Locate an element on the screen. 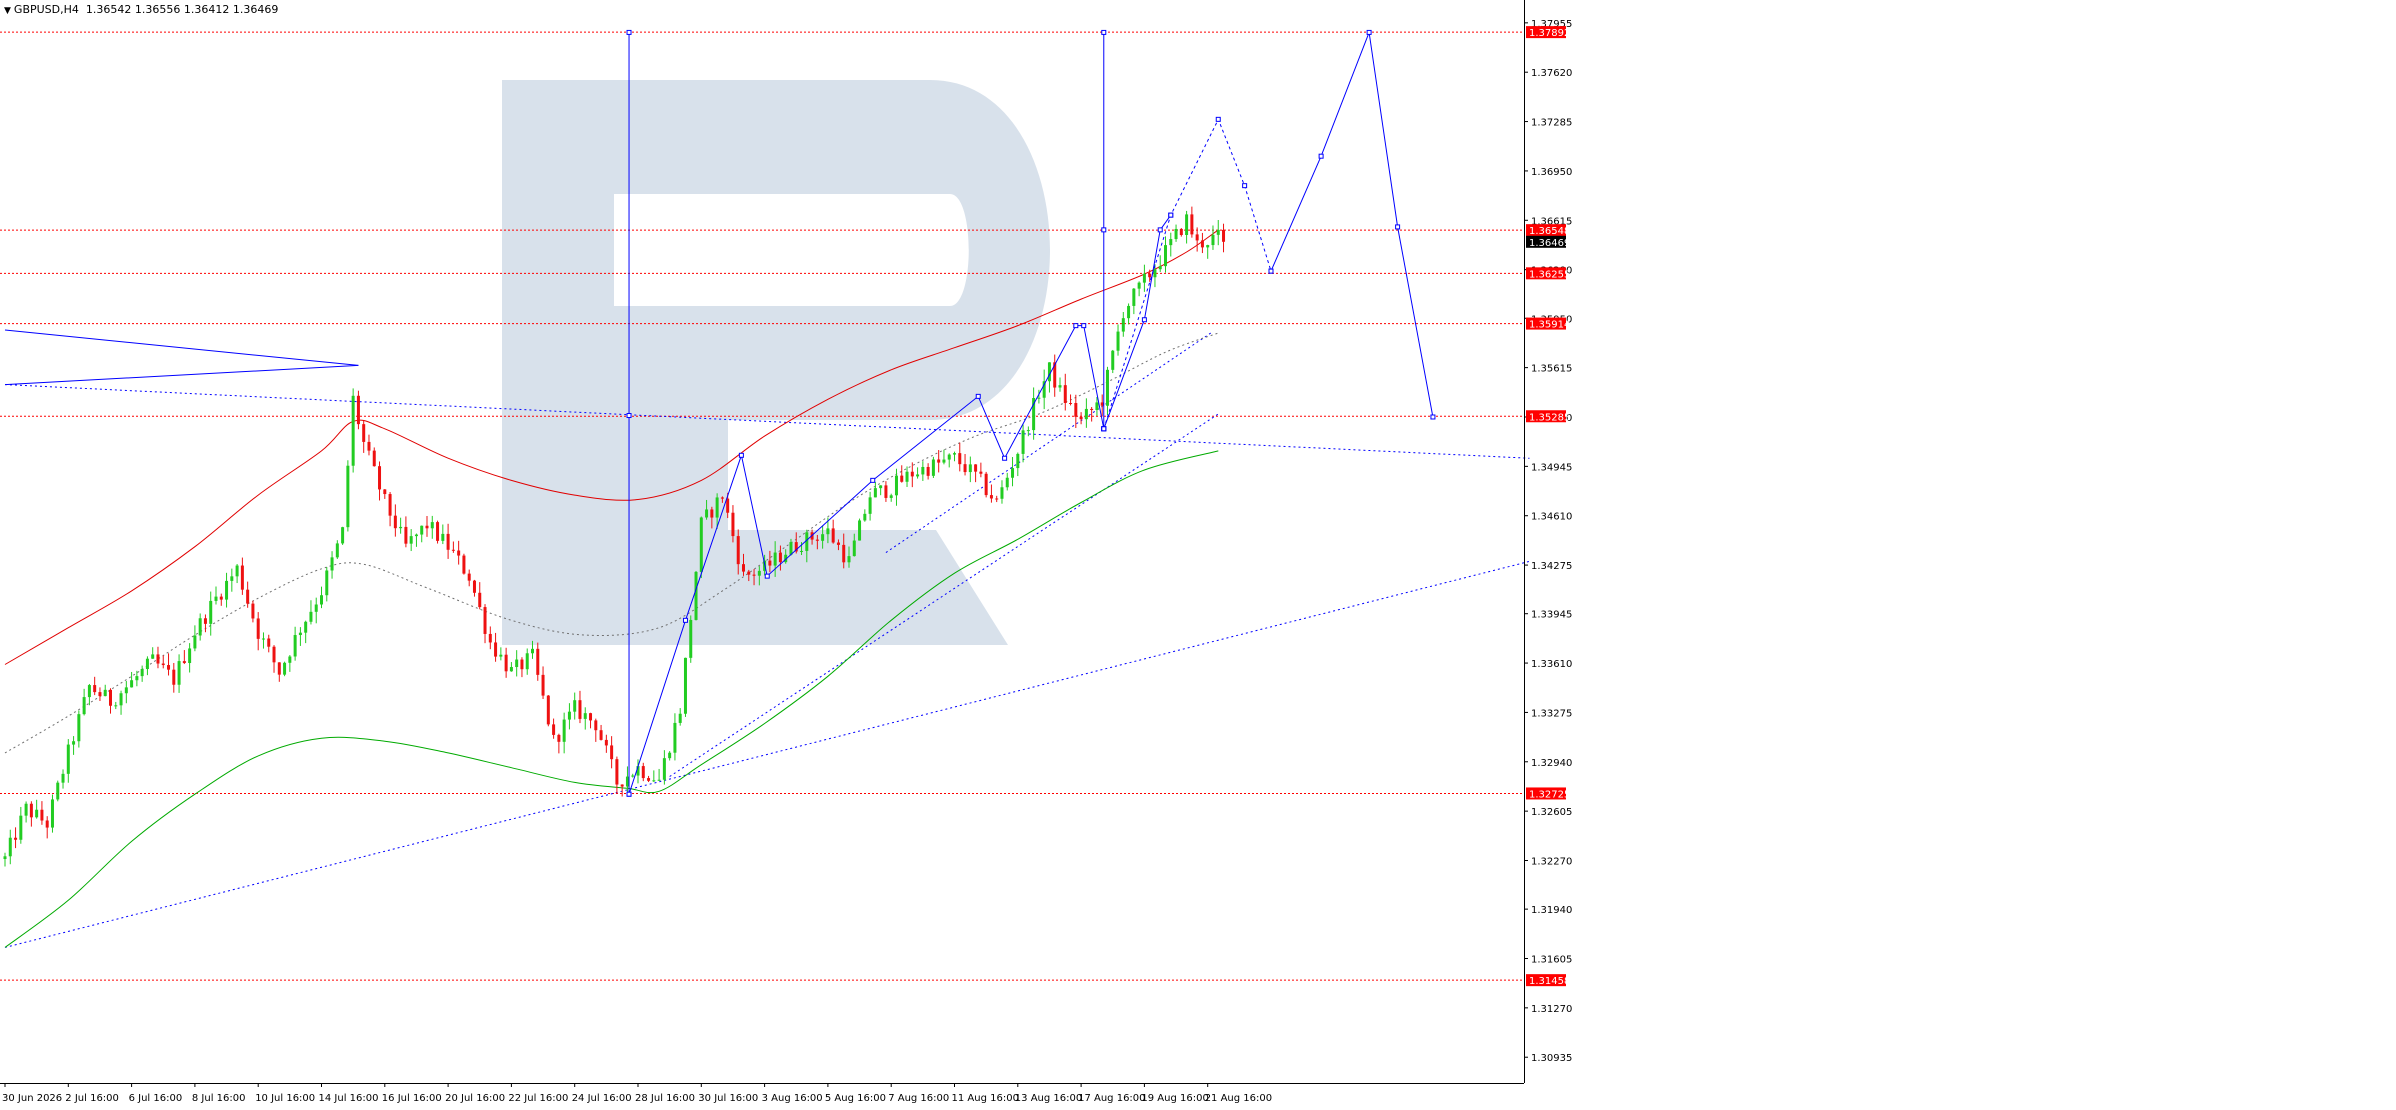 This screenshot has height=1110, width=2396. time-tick-label: 24 Jul 16:00 is located at coordinates (602, 1098).